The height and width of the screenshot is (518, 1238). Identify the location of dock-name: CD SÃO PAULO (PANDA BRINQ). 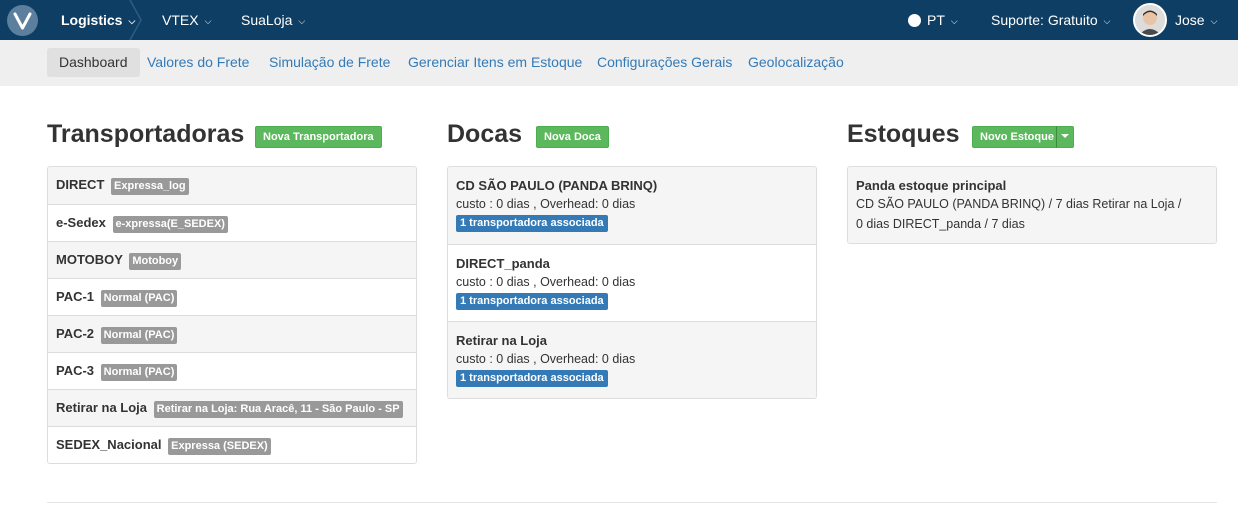
(557, 185).